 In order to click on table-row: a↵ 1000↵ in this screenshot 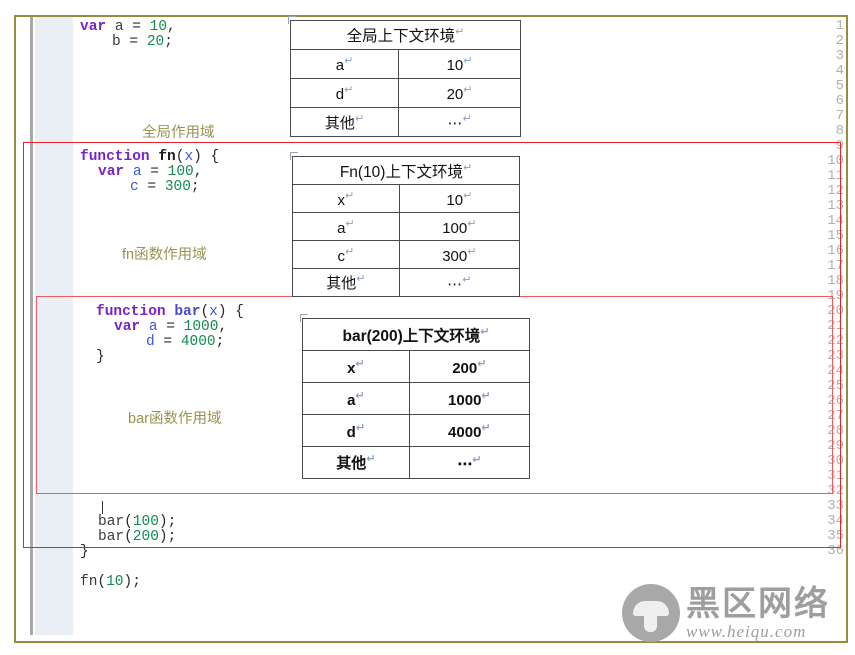, I will do `click(416, 398)`.